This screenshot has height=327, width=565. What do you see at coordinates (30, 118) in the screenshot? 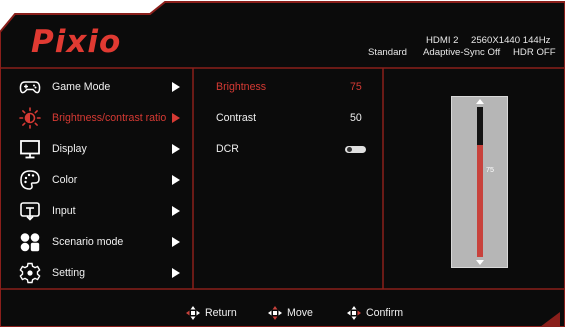
I see `brightness-icon` at bounding box center [30, 118].